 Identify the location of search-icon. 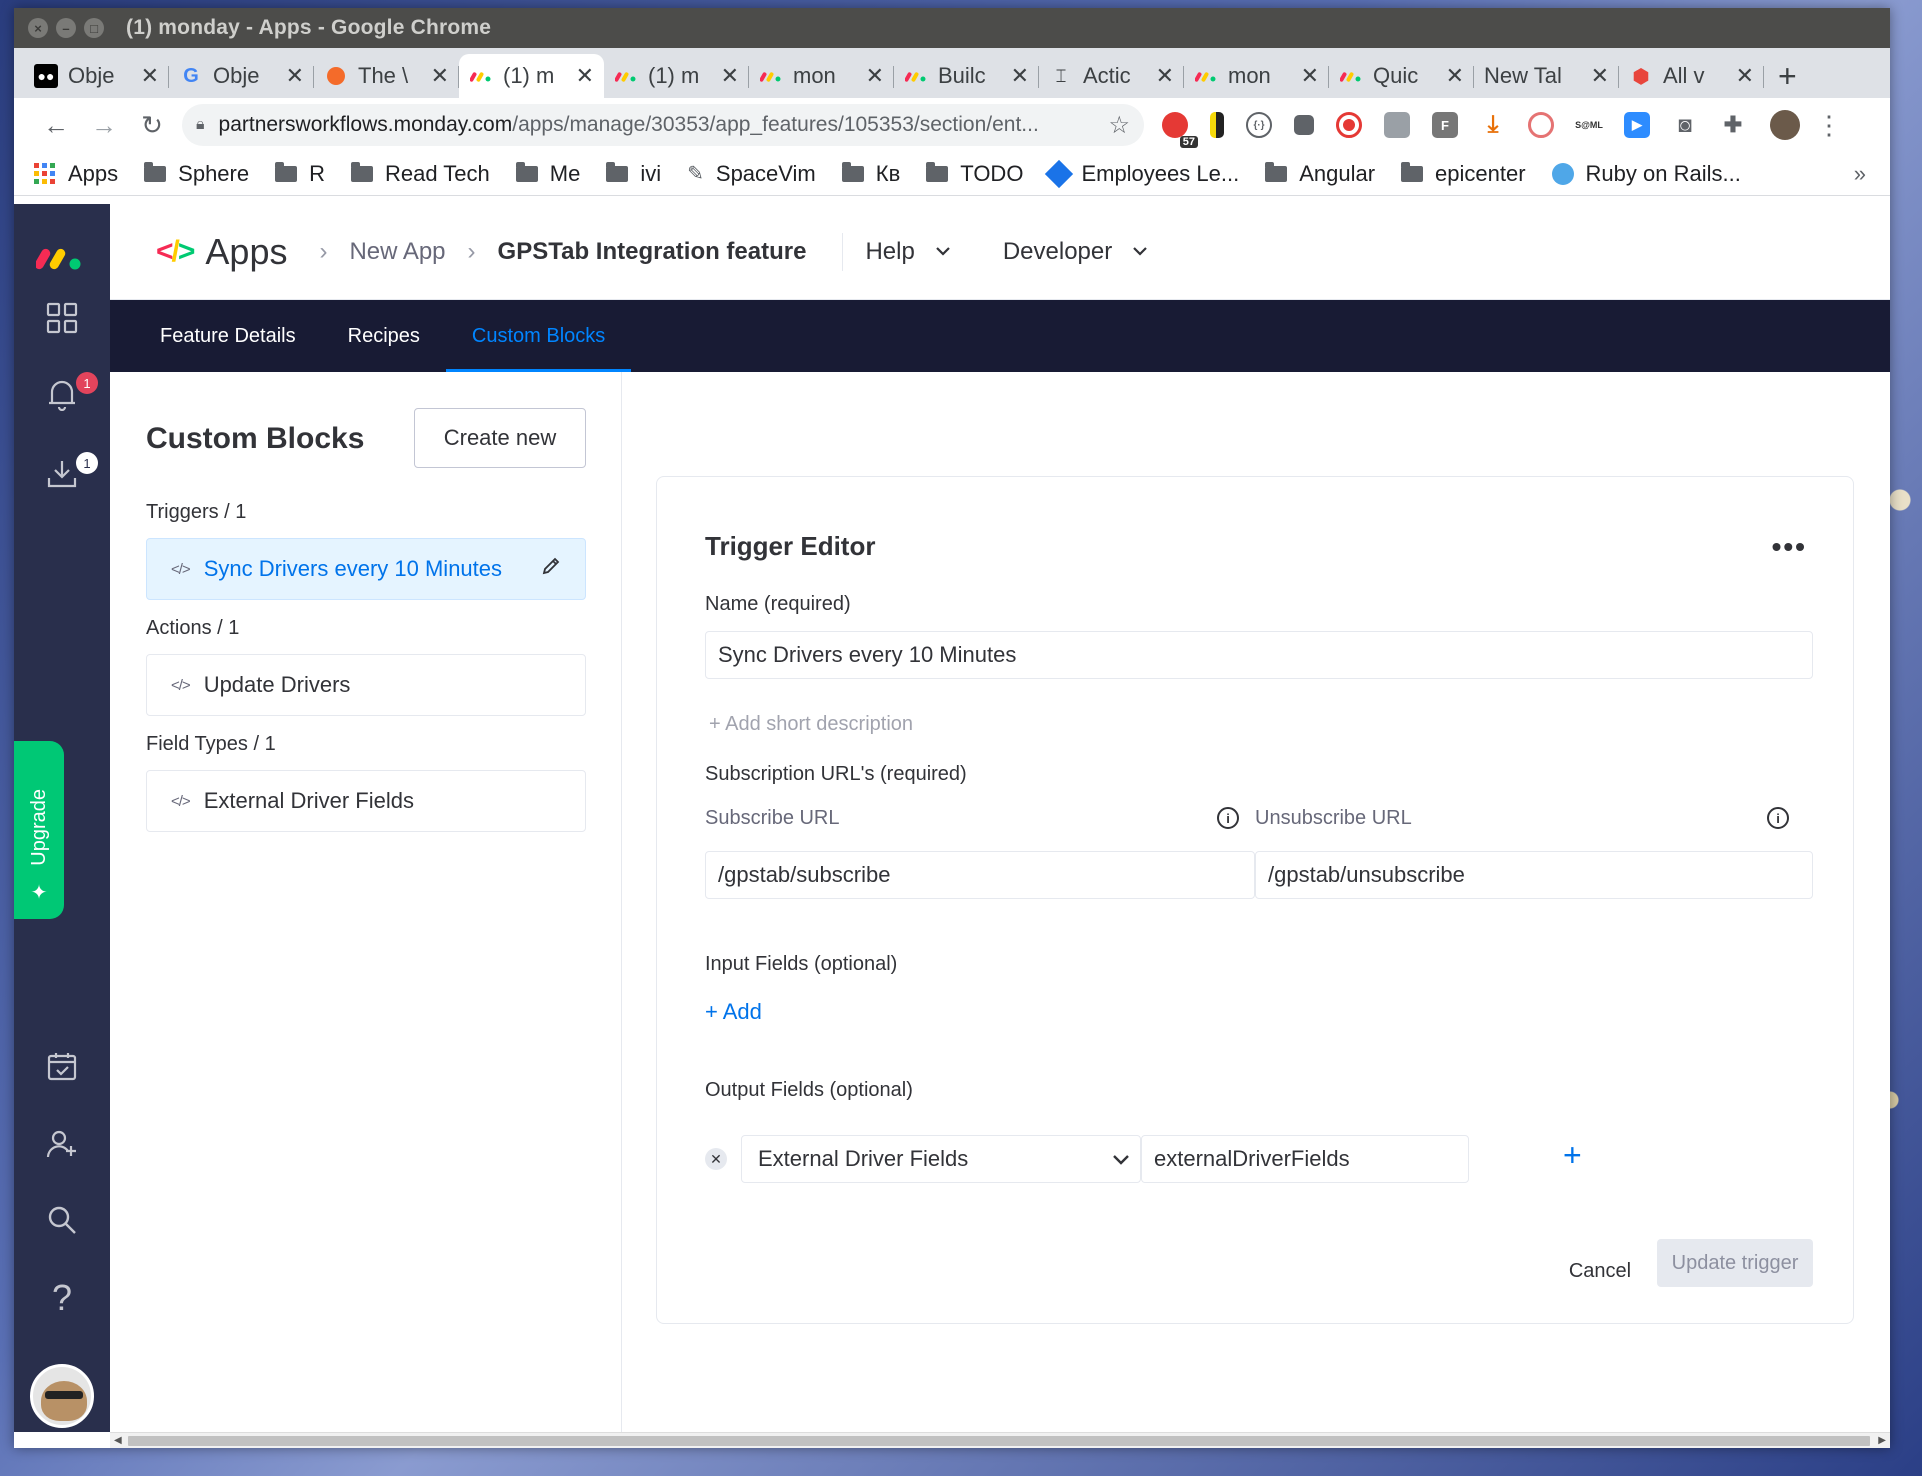
(62, 1220).